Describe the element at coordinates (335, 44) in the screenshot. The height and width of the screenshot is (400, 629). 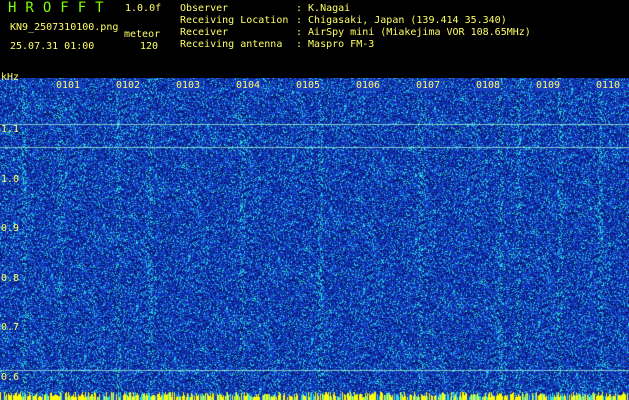
I see `antenna-value: : Maspro FM-3` at that location.